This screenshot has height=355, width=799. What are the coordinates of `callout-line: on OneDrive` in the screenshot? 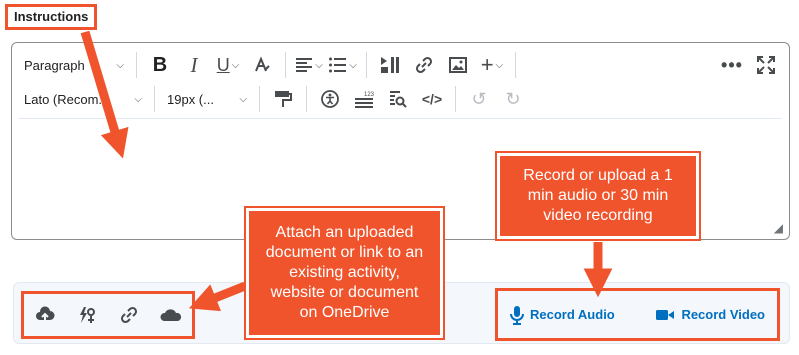 It's located at (344, 312).